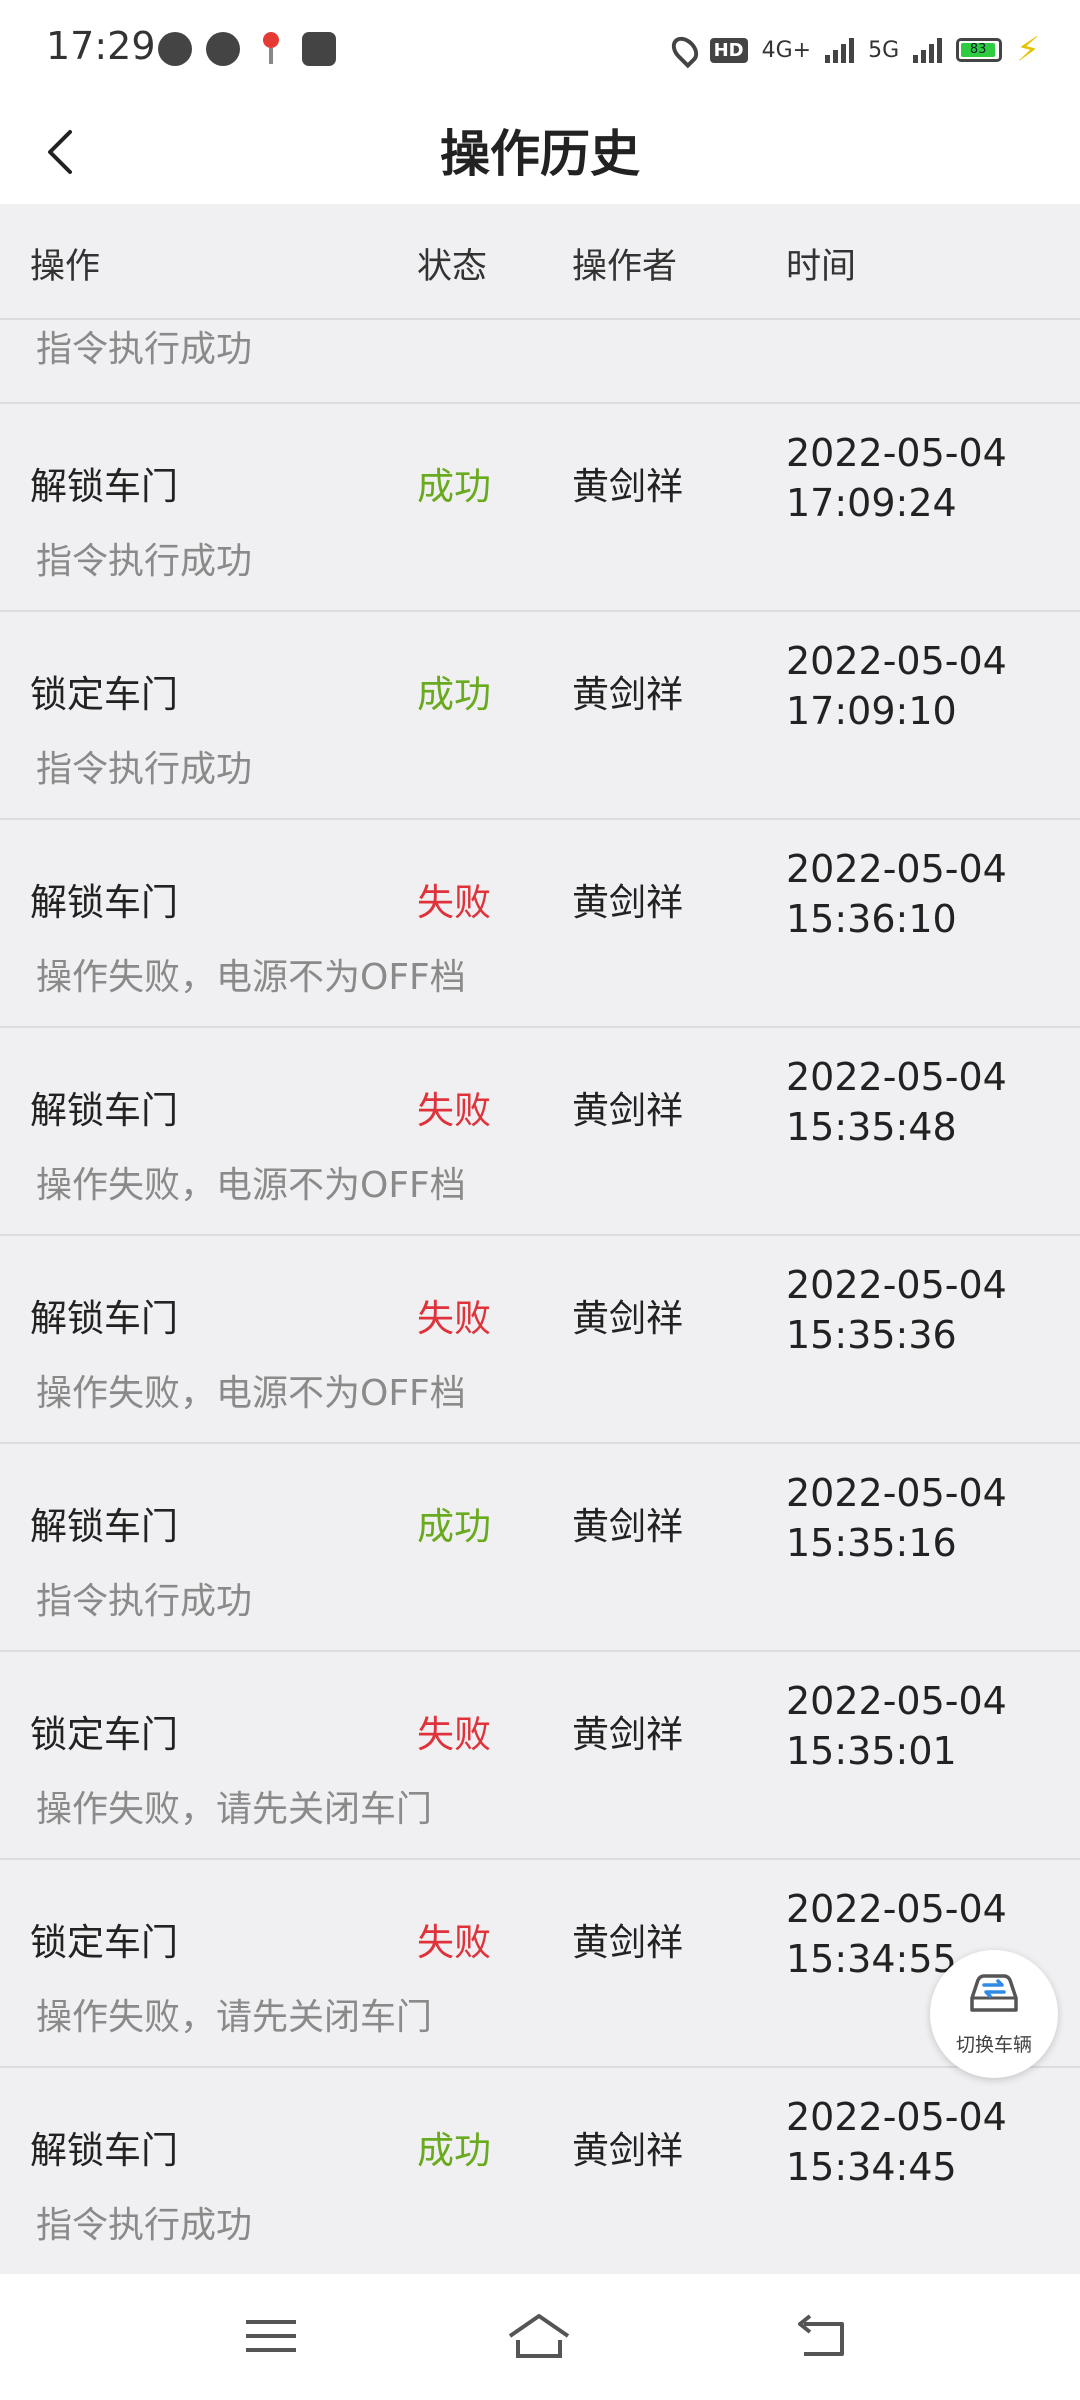 The image size is (1080, 2400). Describe the element at coordinates (871, 919) in the screenshot. I see `row-time-text: 15:36:10` at that location.